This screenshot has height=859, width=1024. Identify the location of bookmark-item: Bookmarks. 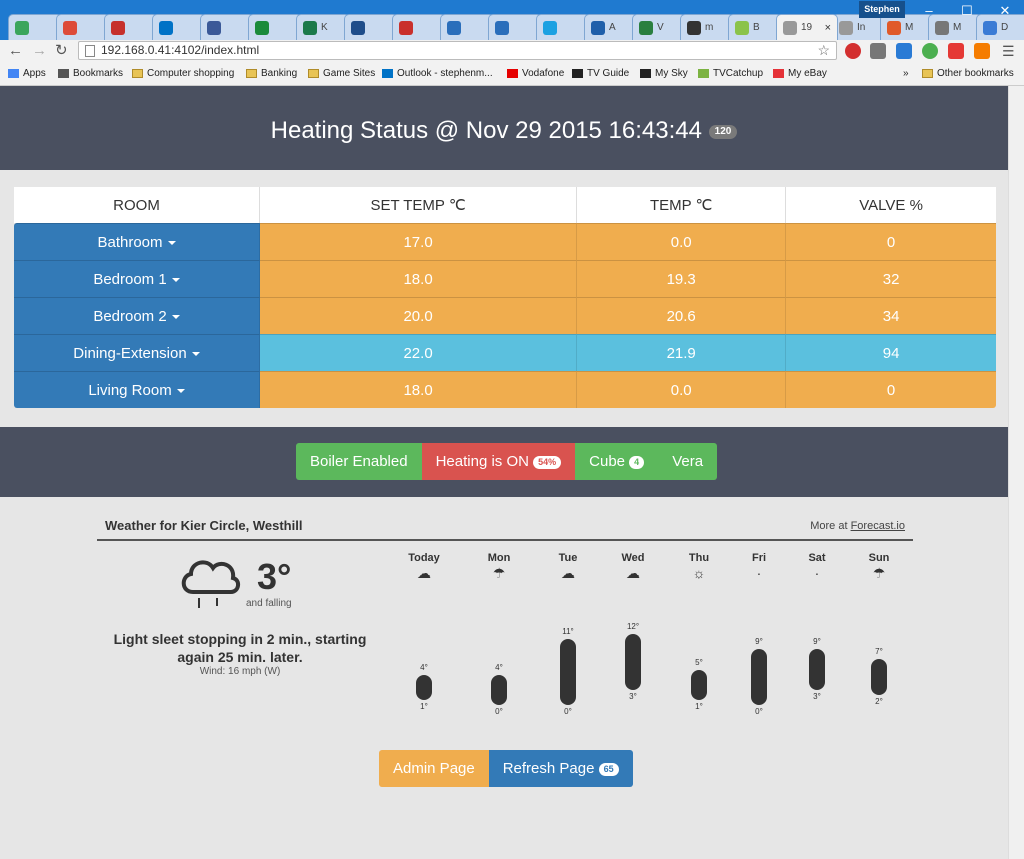
(90, 73).